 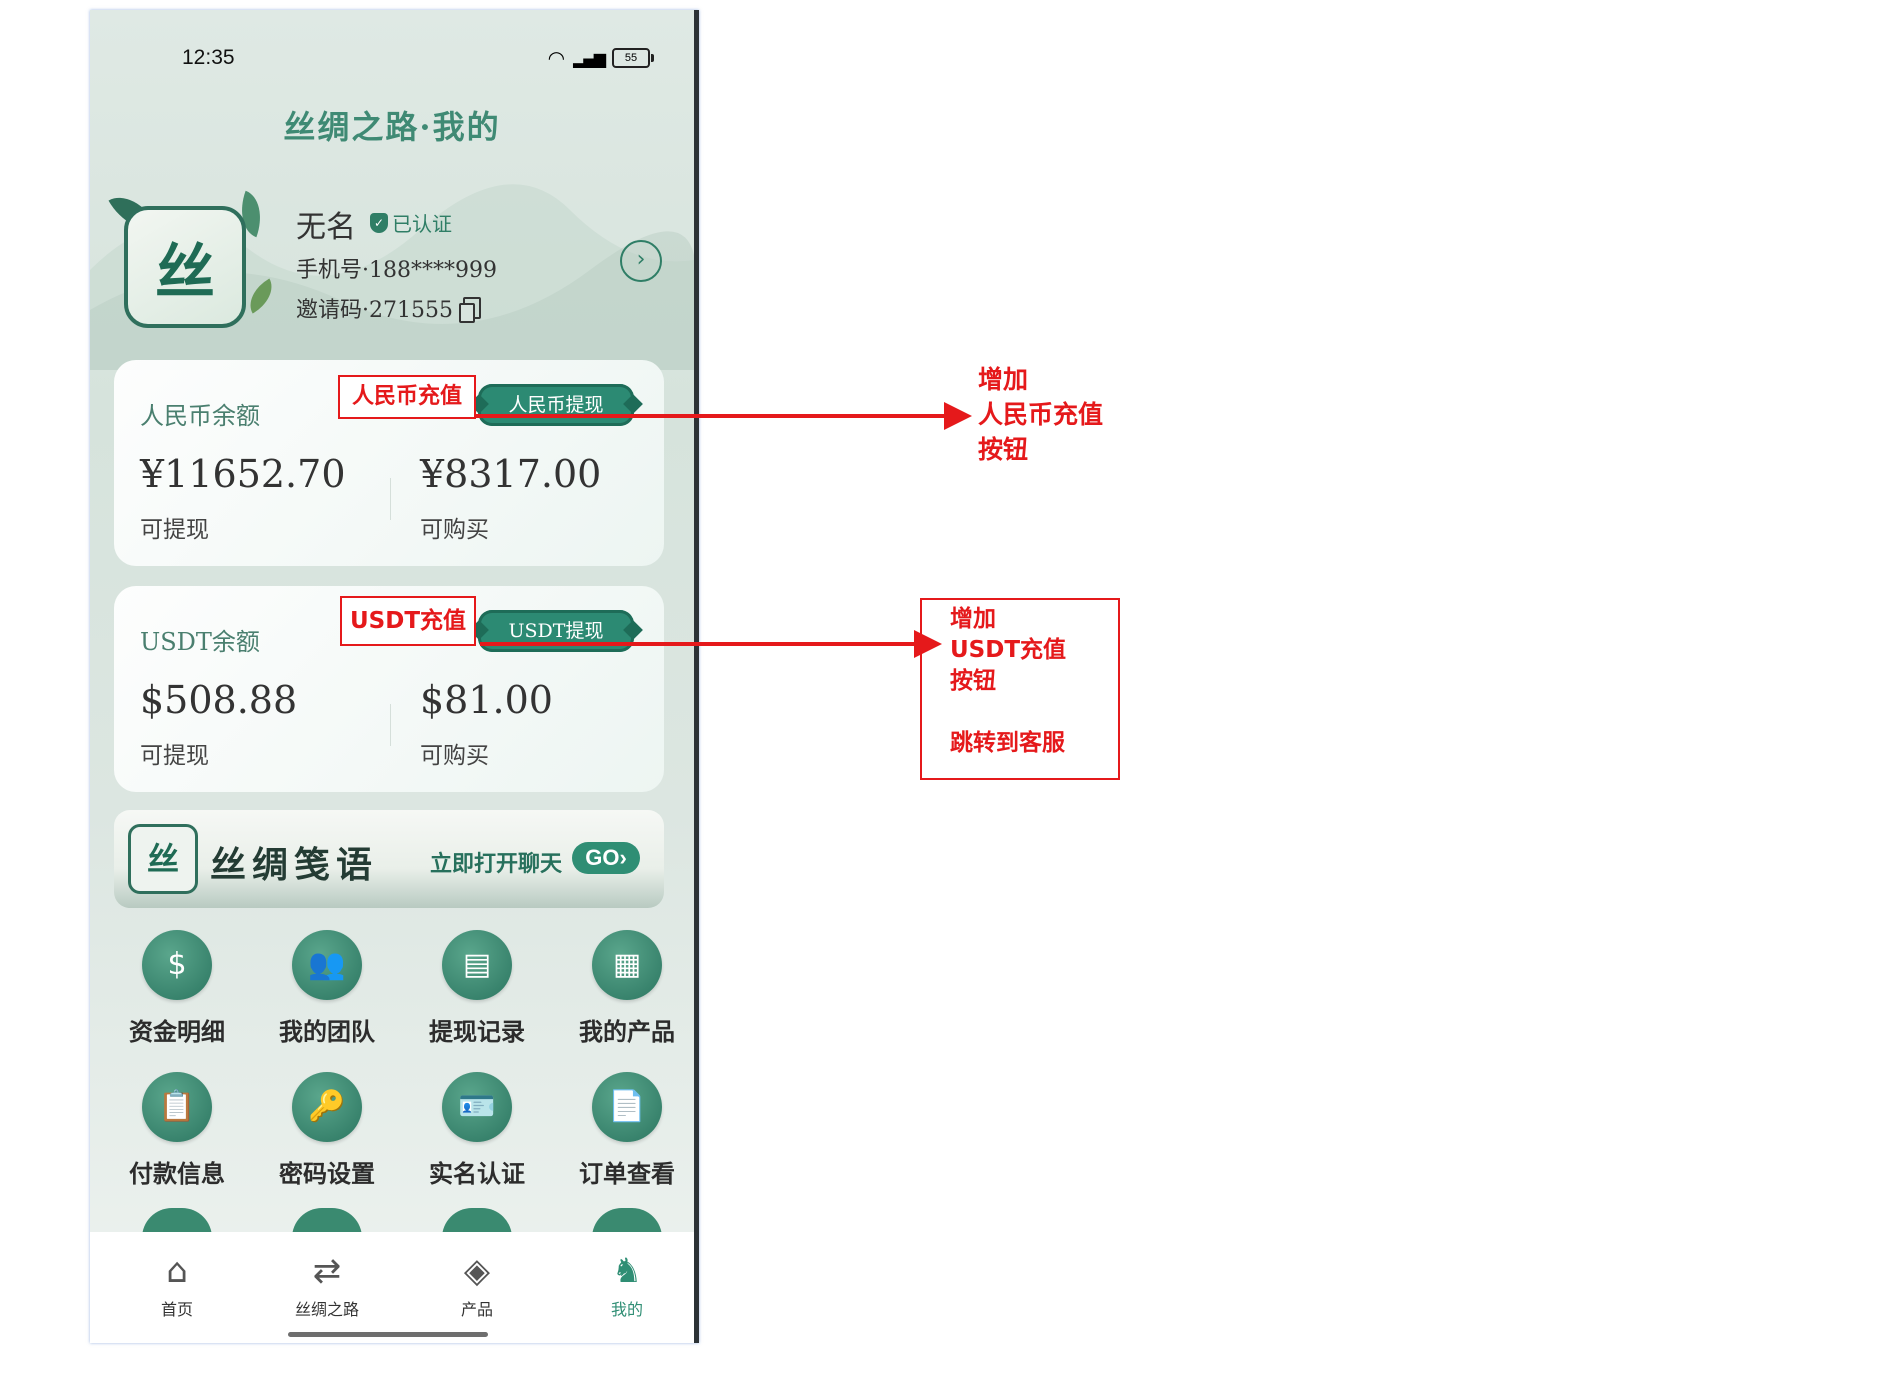 What do you see at coordinates (556, 58) in the screenshot?
I see `wifi-icon: ◠` at bounding box center [556, 58].